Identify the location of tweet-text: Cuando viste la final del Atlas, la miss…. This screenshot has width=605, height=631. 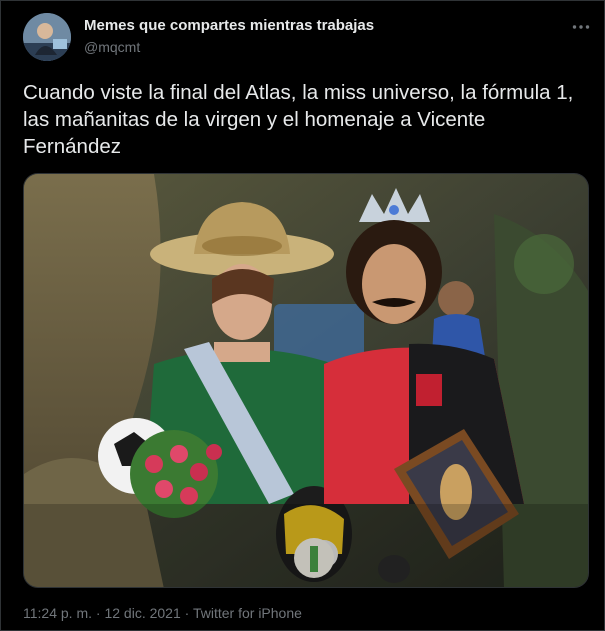
(298, 119).